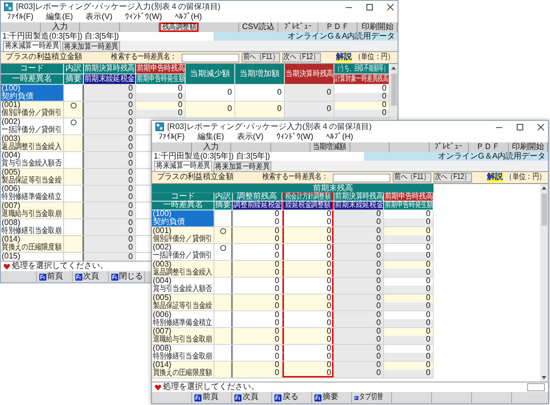  Describe the element at coordinates (292, 398) in the screenshot. I see `function-key-button: 戻る` at that location.